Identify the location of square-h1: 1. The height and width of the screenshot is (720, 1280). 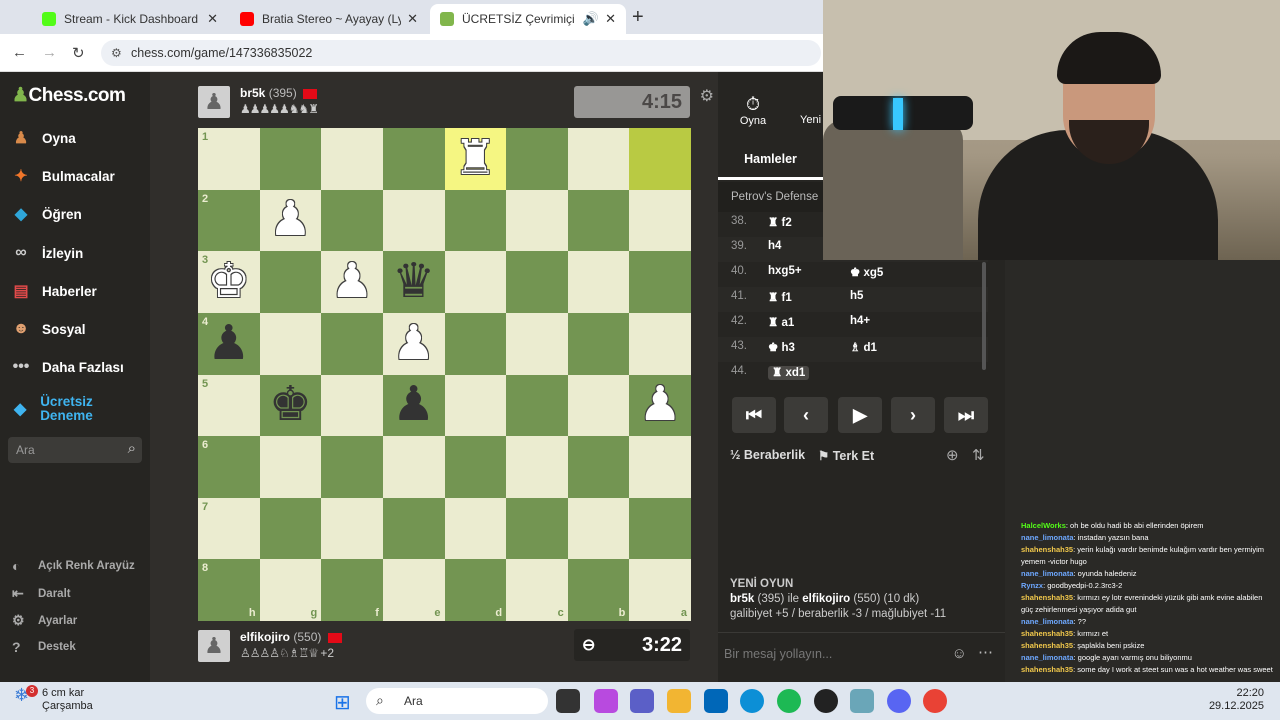
(229, 159).